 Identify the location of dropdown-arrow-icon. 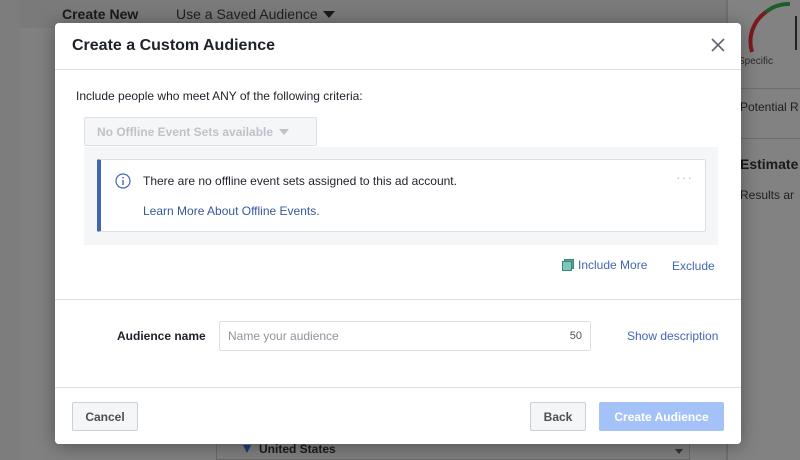
(679, 451).